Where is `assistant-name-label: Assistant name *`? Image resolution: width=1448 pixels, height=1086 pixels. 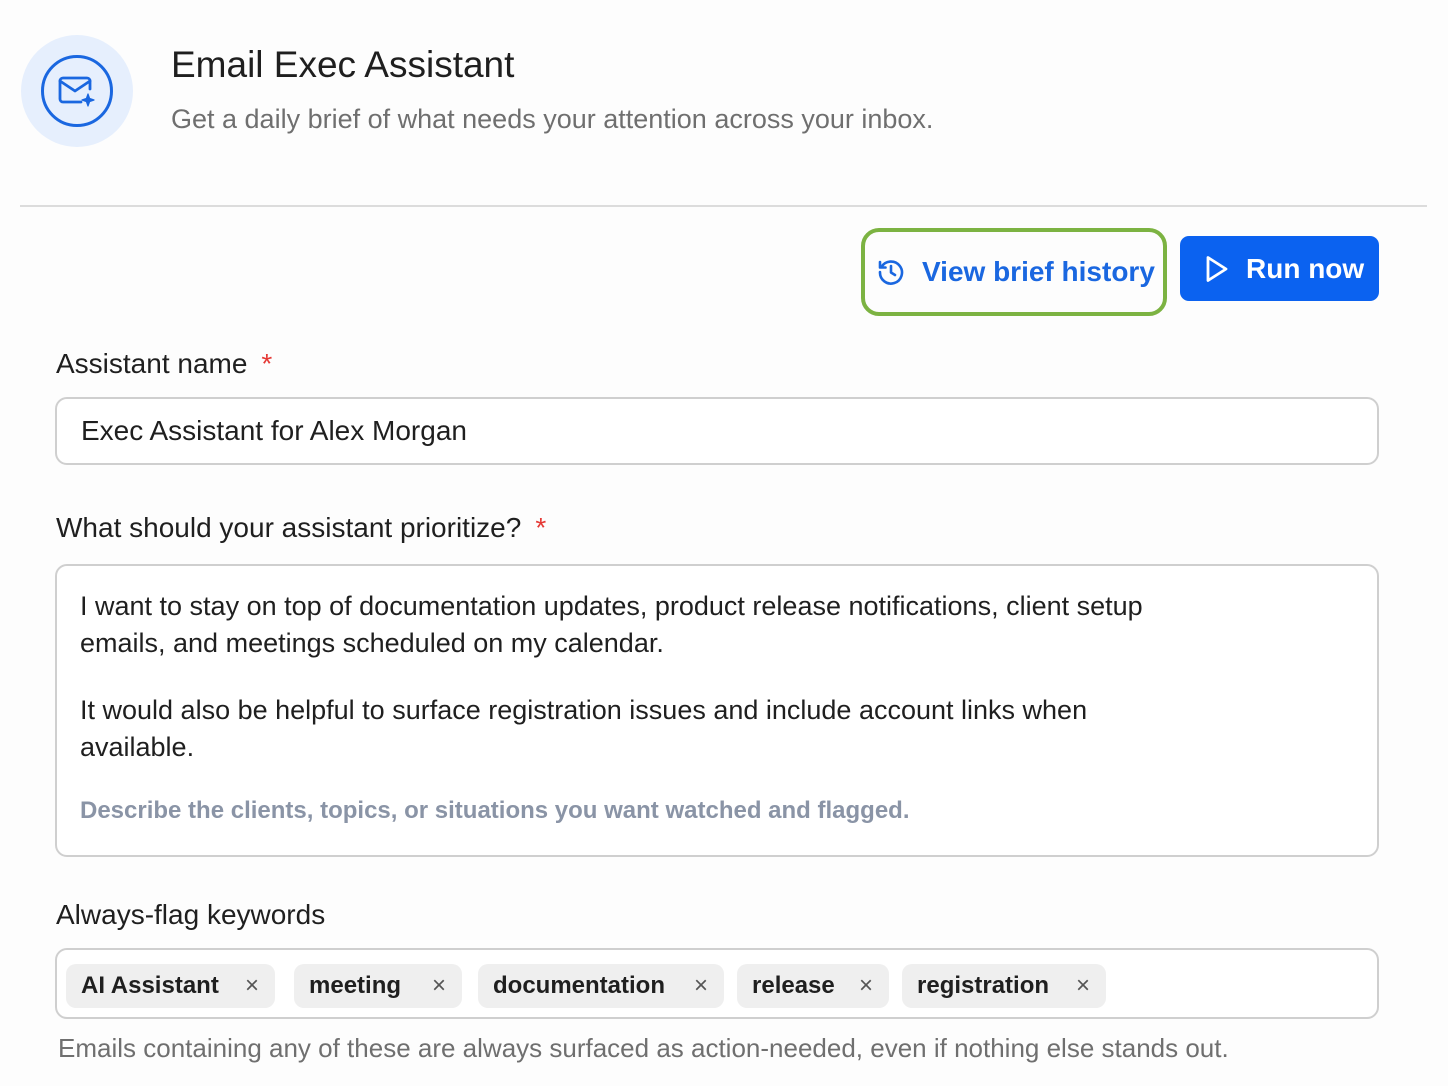 assistant-name-label: Assistant name * is located at coordinates (164, 364).